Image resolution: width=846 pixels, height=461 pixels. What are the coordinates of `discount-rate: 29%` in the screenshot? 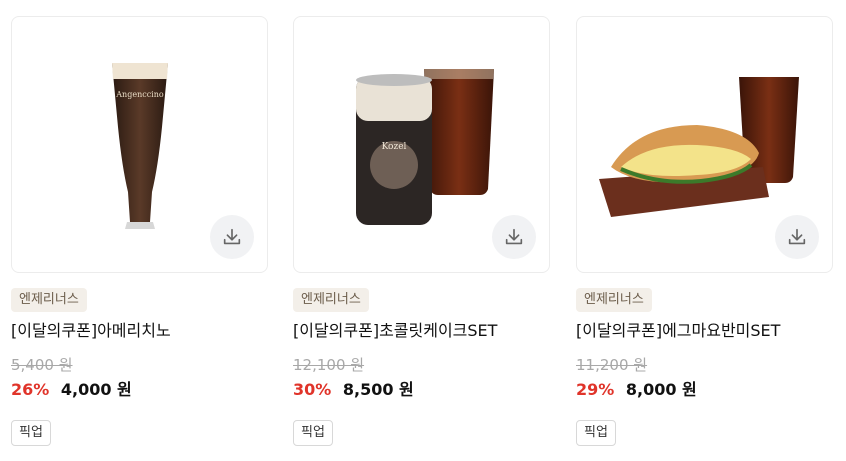 It's located at (595, 389).